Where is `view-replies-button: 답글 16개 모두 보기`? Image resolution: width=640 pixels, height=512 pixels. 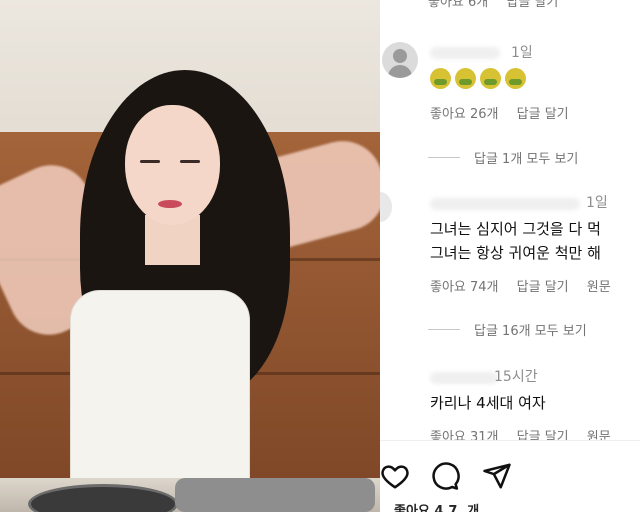
view-replies-button: 답글 16개 모두 보기 is located at coordinates (507, 329).